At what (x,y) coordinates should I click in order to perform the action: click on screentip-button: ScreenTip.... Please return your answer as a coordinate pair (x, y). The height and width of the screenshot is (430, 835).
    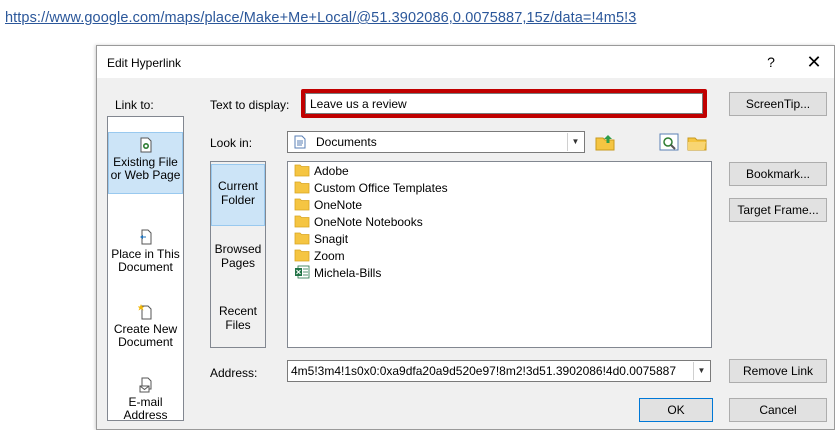
    Looking at the image, I should click on (778, 104).